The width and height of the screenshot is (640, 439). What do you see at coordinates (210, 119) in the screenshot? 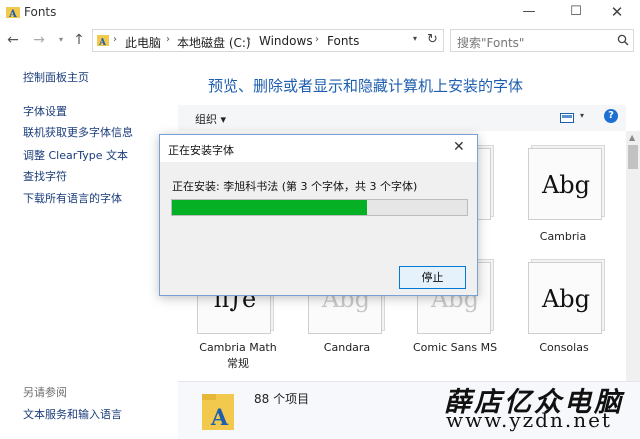
I see `organize-menu-button: 组织 ▾` at bounding box center [210, 119].